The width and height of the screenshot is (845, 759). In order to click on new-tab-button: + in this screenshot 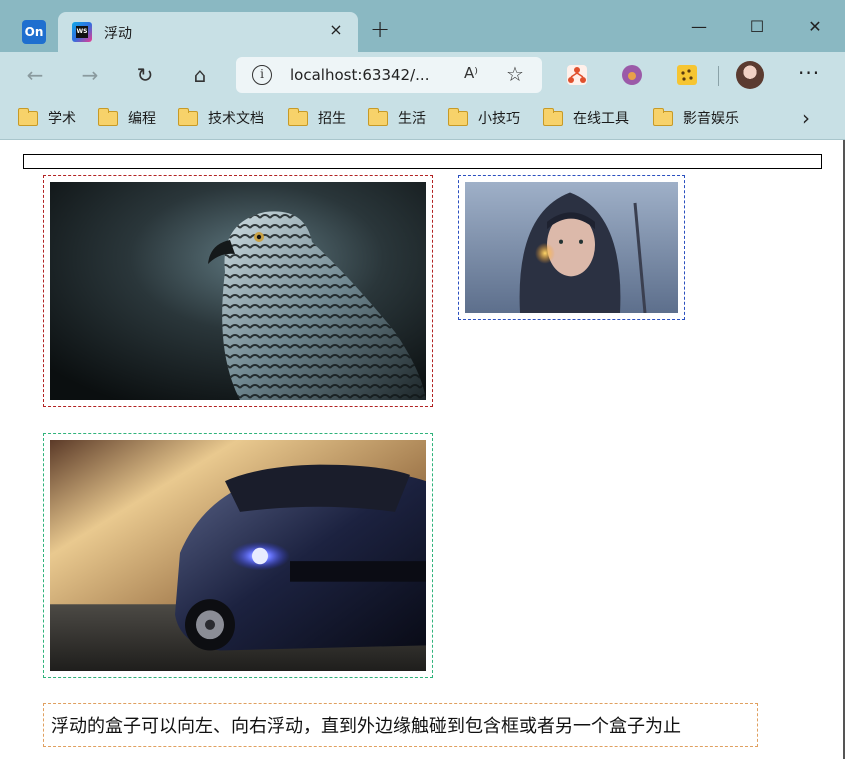, I will do `click(380, 29)`.